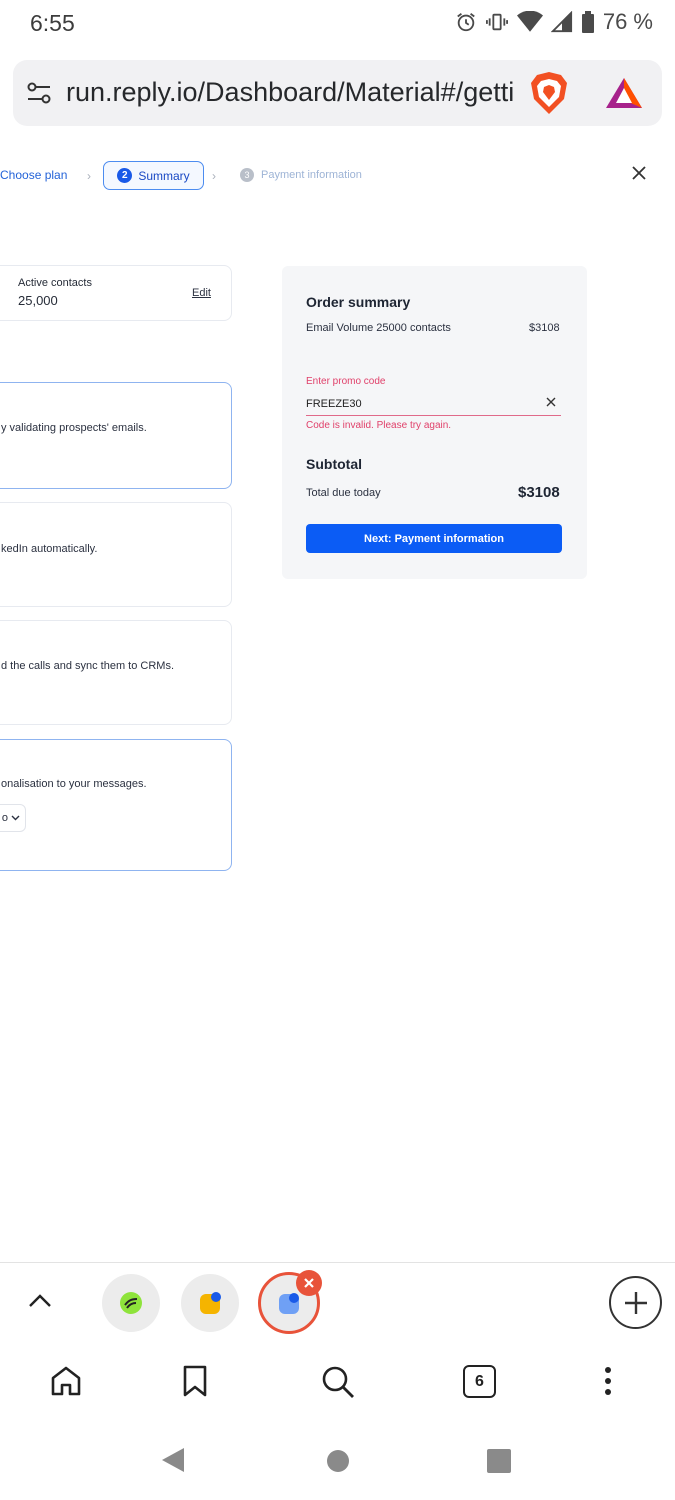 The image size is (675, 1500). What do you see at coordinates (496, 22) in the screenshot?
I see `vibrate-icon` at bounding box center [496, 22].